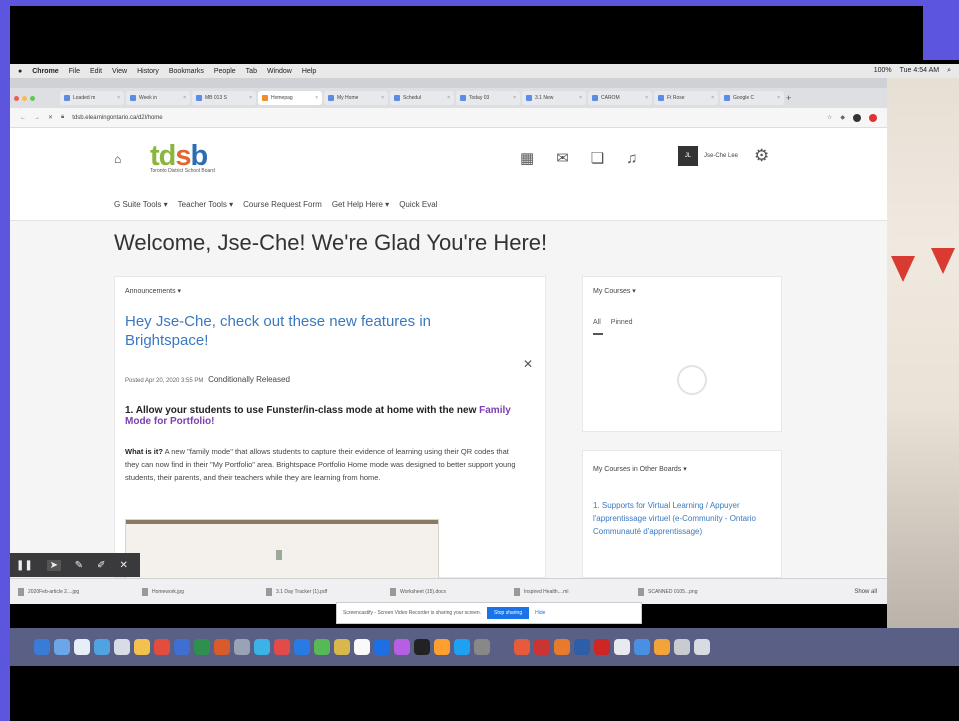 The image size is (959, 721). What do you see at coordinates (32, 98) in the screenshot?
I see `maximize-window-icon` at bounding box center [32, 98].